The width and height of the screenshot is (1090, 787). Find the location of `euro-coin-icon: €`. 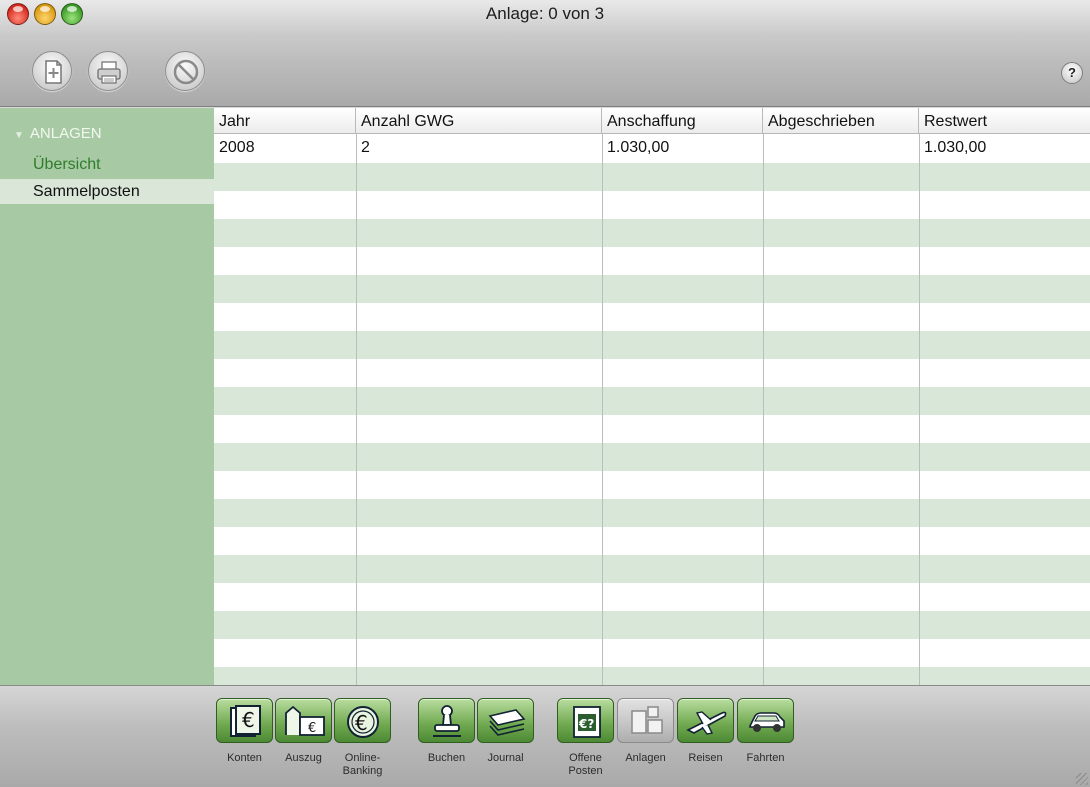

euro-coin-icon: € is located at coordinates (363, 722).